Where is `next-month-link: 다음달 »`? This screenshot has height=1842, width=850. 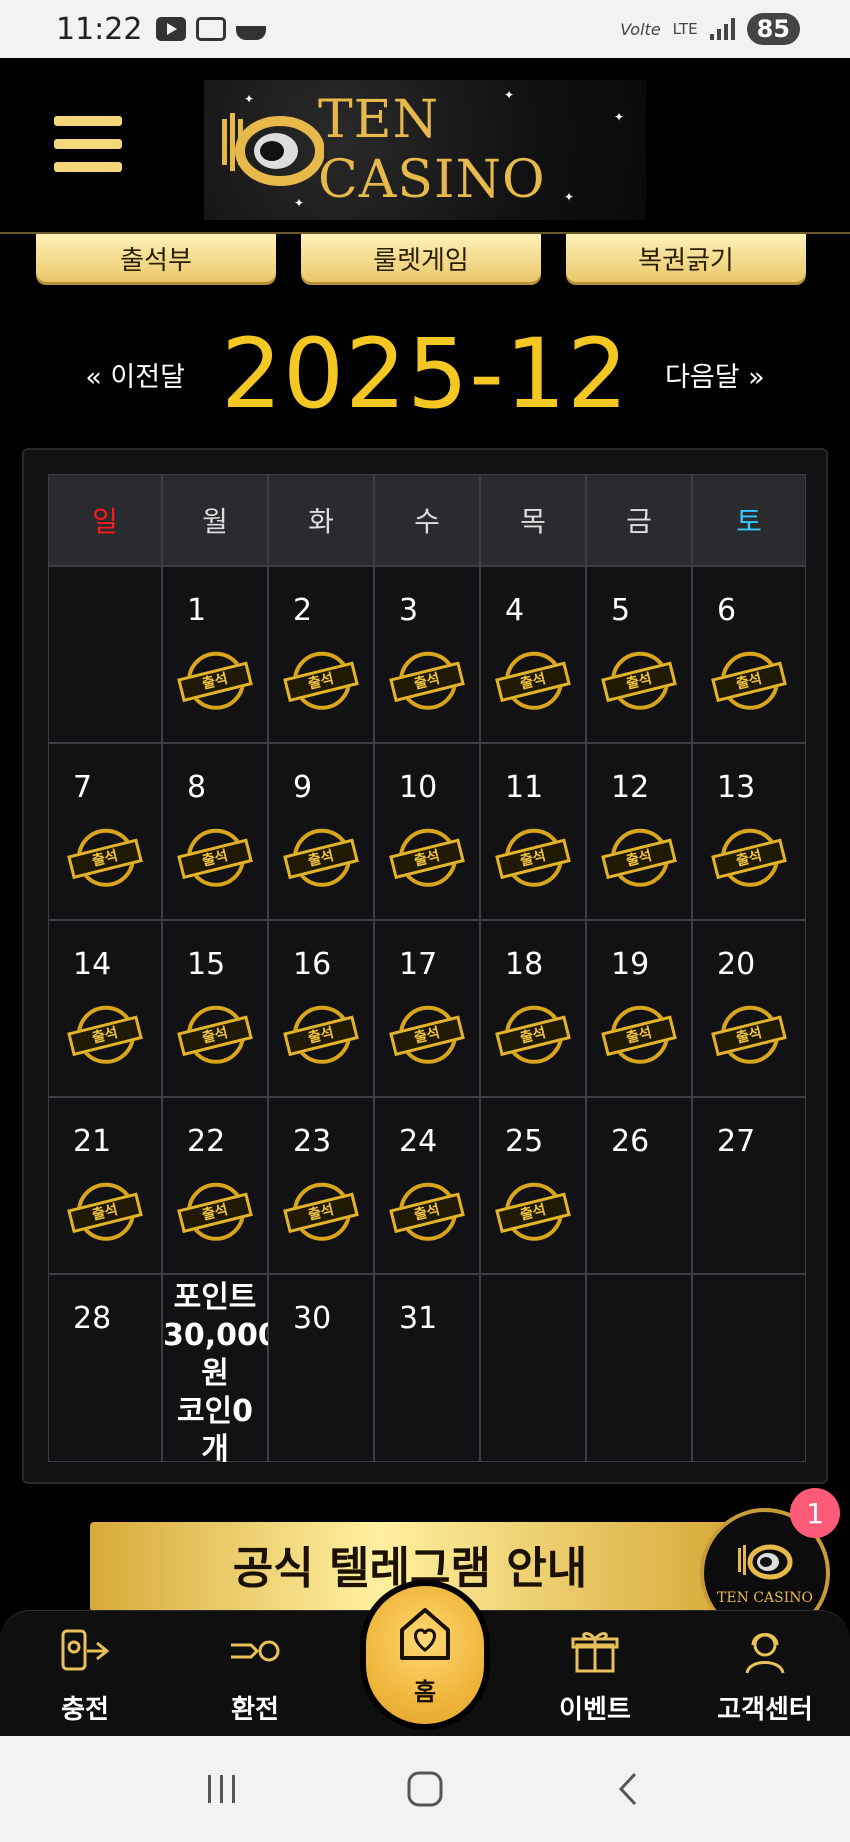 next-month-link: 다음달 » is located at coordinates (715, 374).